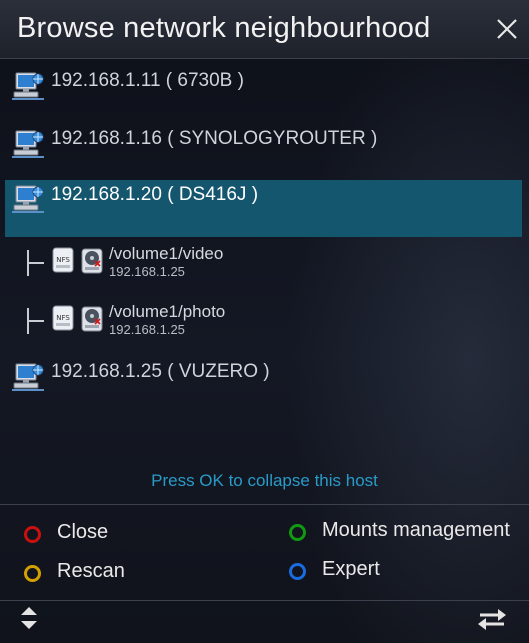  Describe the element at coordinates (214, 138) in the screenshot. I see `host-label: 192.168.1.16 ( SYNOLOGYROUTER )` at that location.